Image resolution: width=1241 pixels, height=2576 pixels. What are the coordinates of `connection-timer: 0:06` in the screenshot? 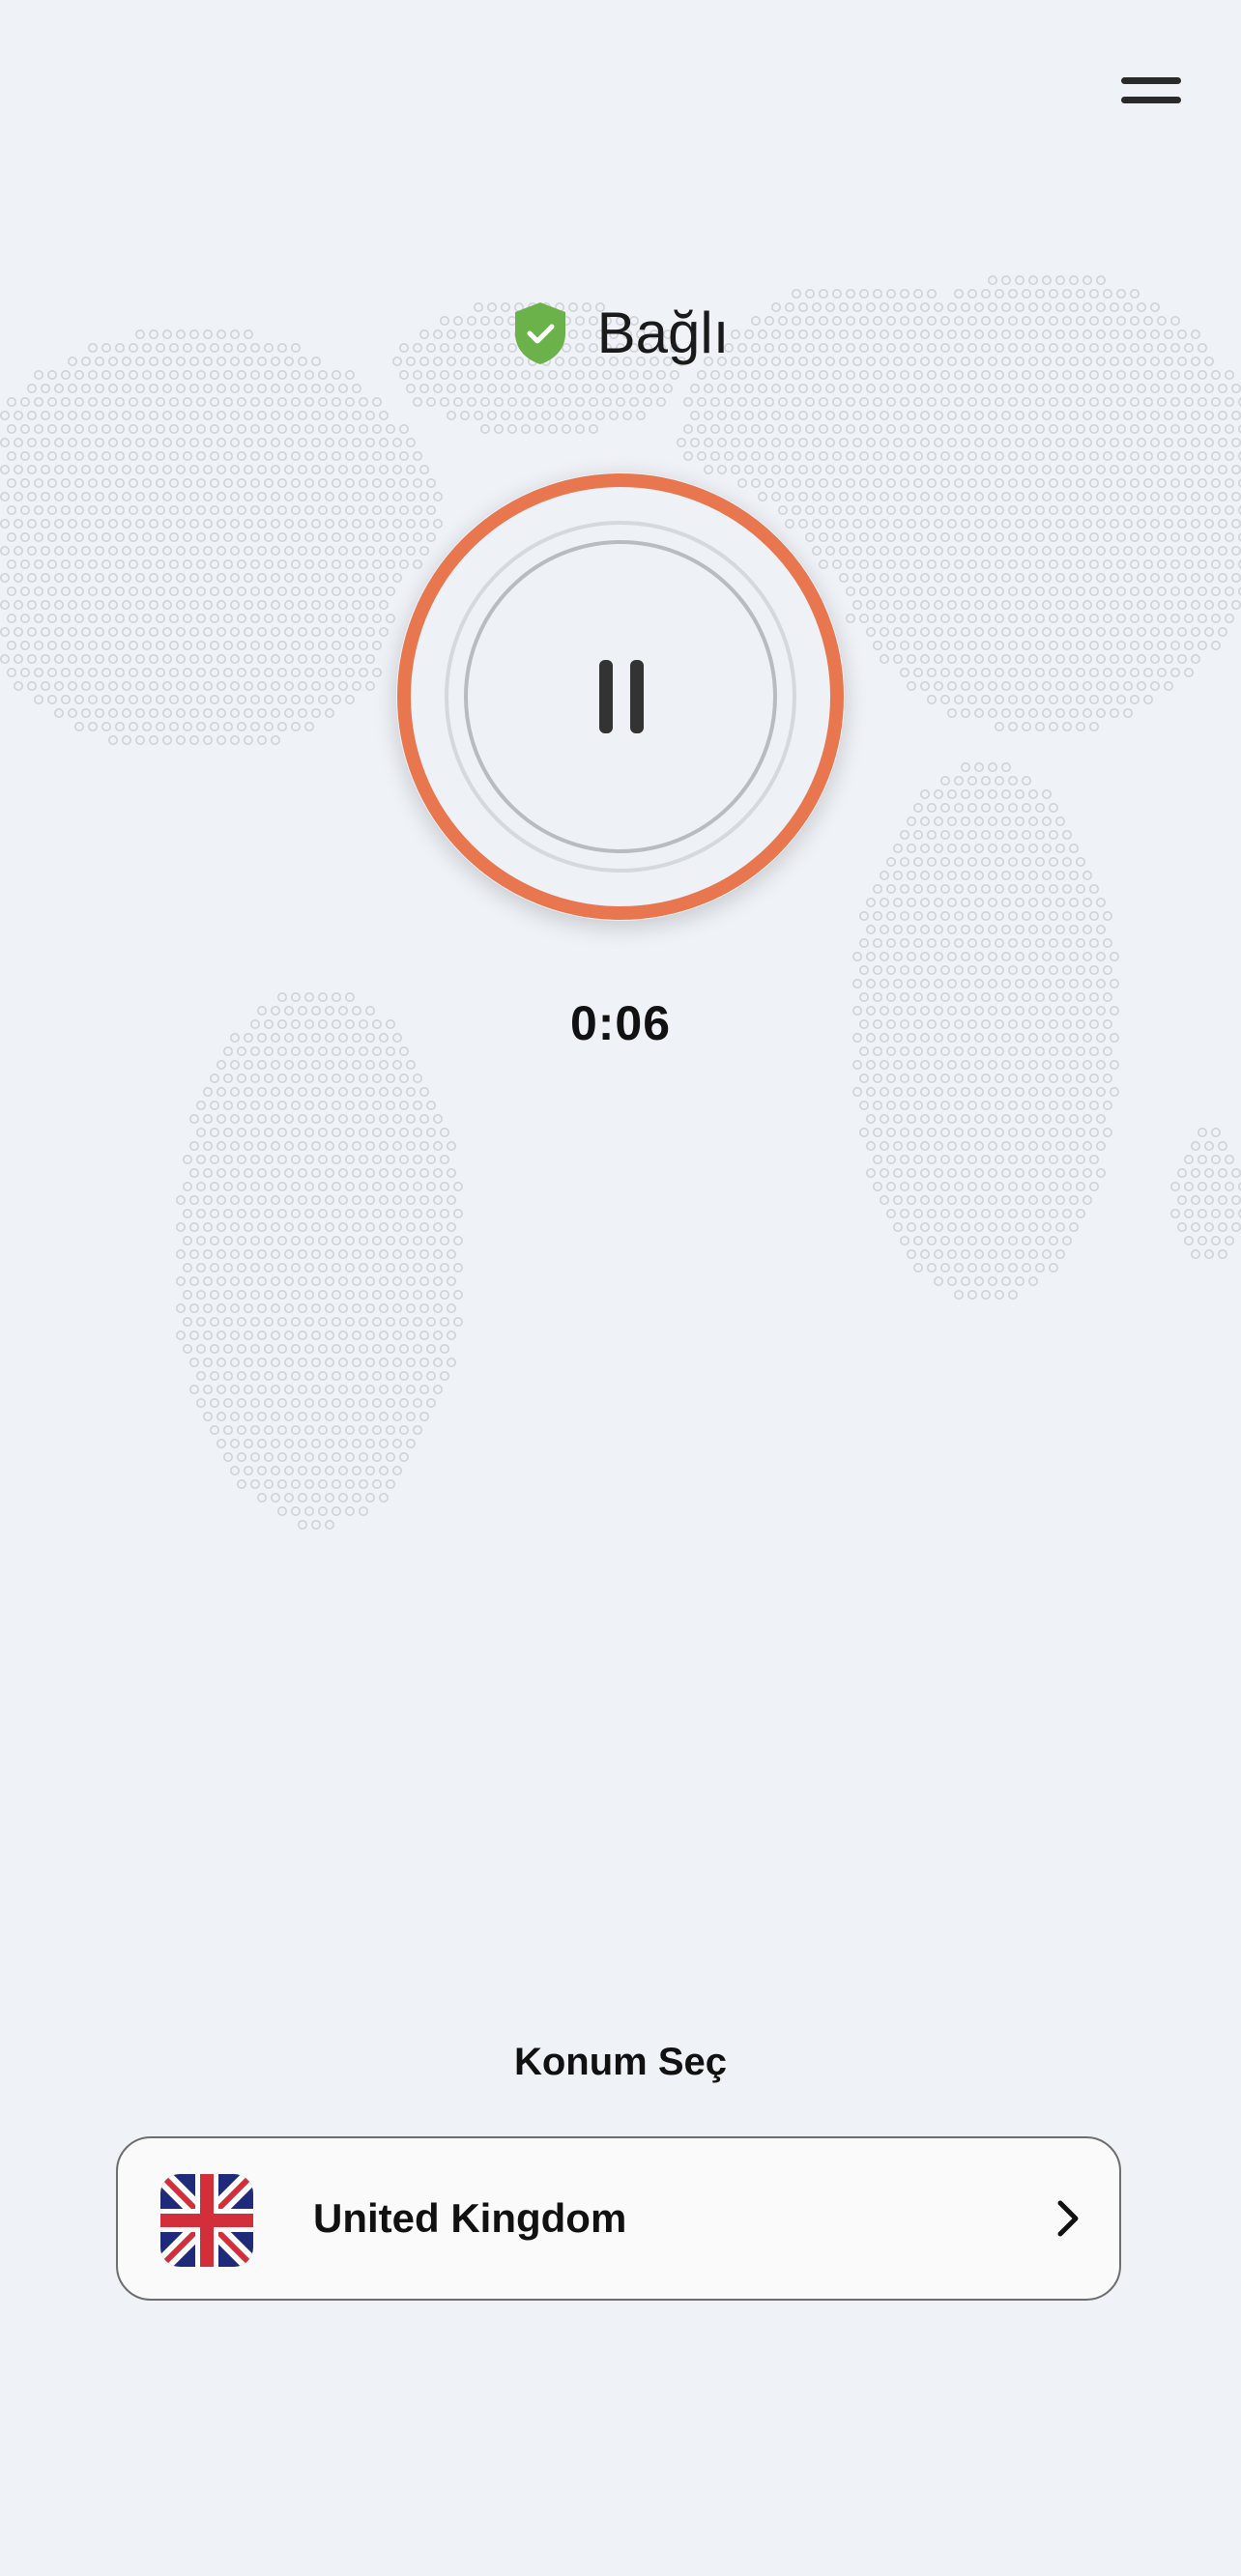 It's located at (620, 1023).